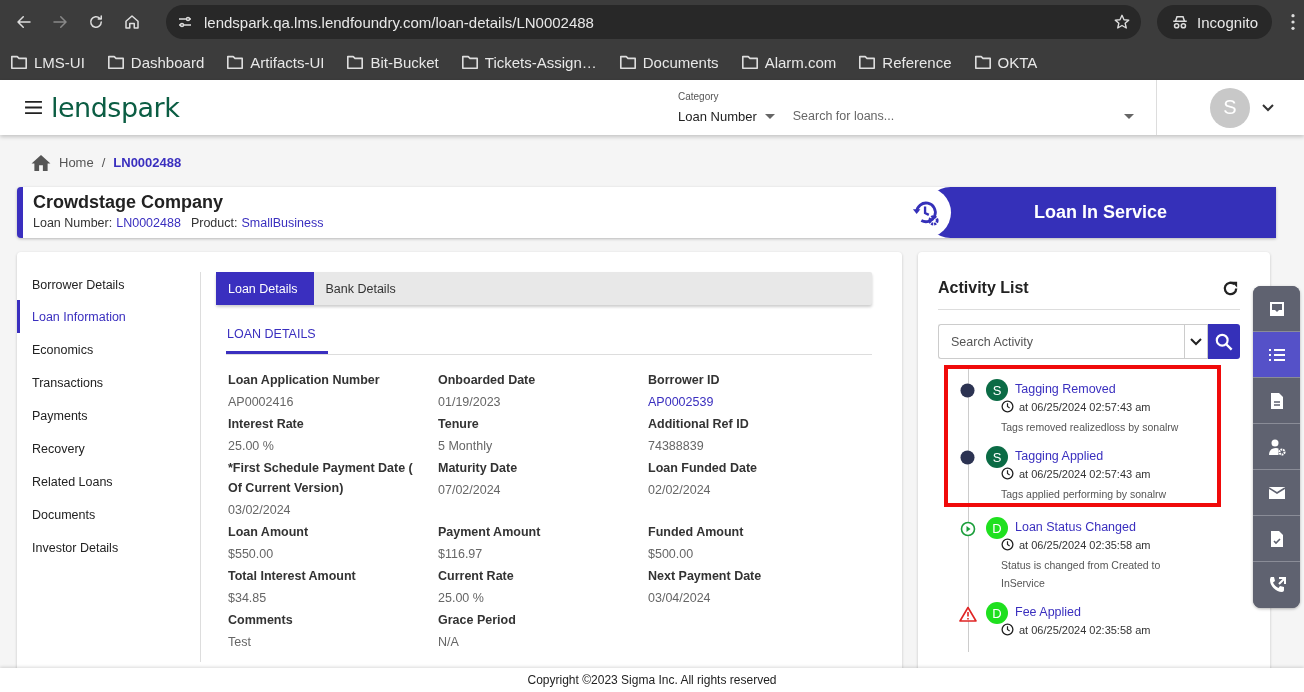 This screenshot has width=1304, height=692. Describe the element at coordinates (115, 107) in the screenshot. I see `logo: lendspark` at that location.